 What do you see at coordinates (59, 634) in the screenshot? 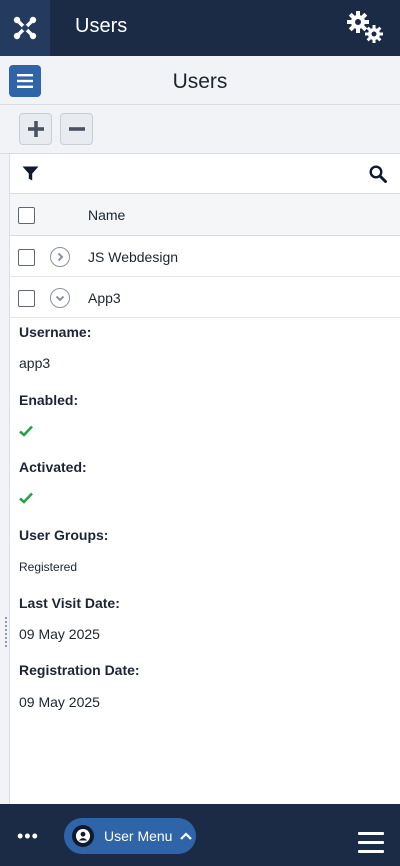
I see `last-visit-value: 09 May 2025` at bounding box center [59, 634].